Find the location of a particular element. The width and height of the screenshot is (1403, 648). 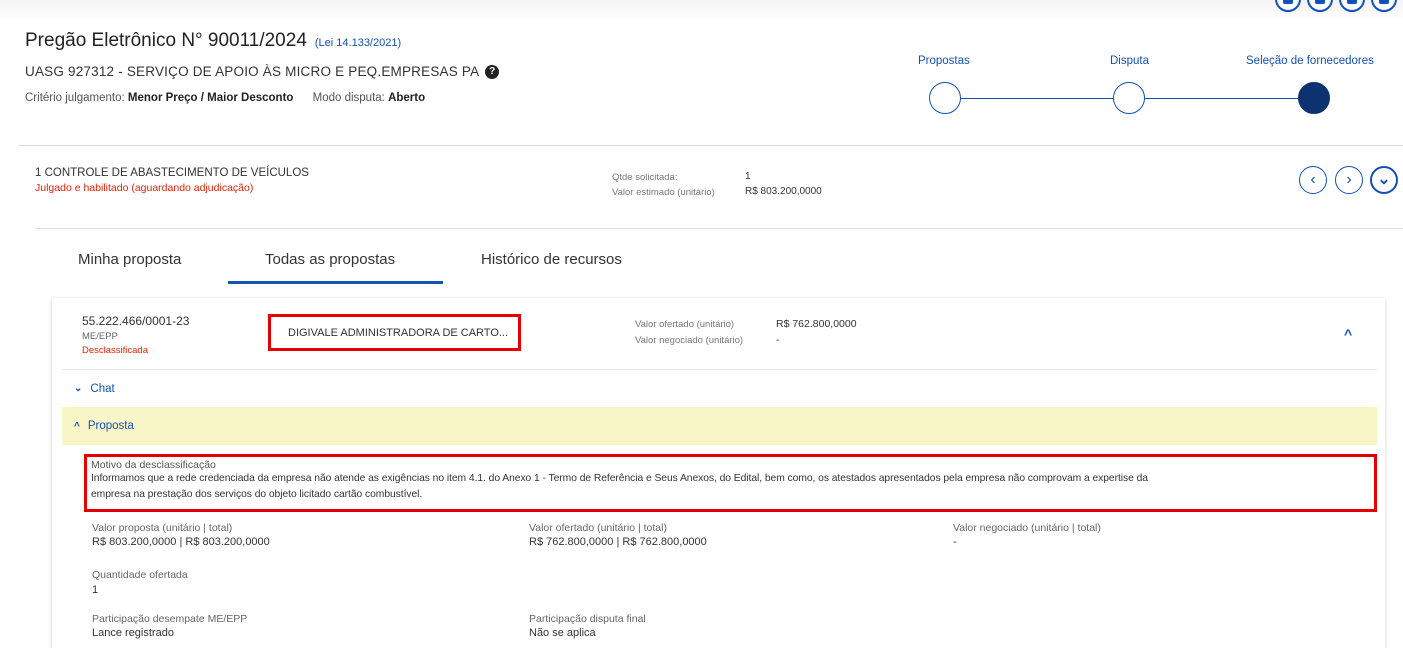

tab-minha-proposta: Minha proposta is located at coordinates (129, 259).